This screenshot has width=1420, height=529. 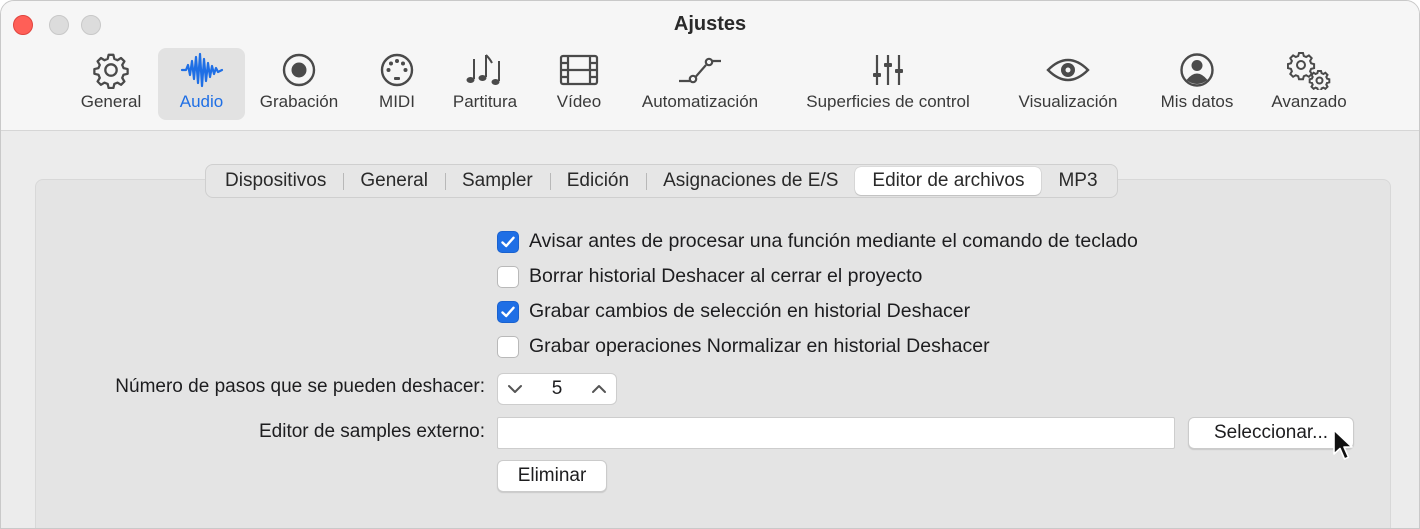 What do you see at coordinates (202, 70) in the screenshot?
I see `waveform-icon` at bounding box center [202, 70].